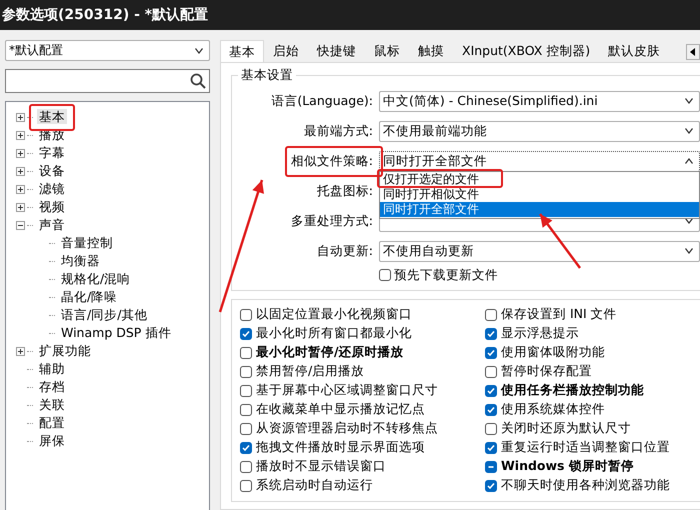 This screenshot has height=510, width=700. I want to click on tab: 启始, so click(286, 51).